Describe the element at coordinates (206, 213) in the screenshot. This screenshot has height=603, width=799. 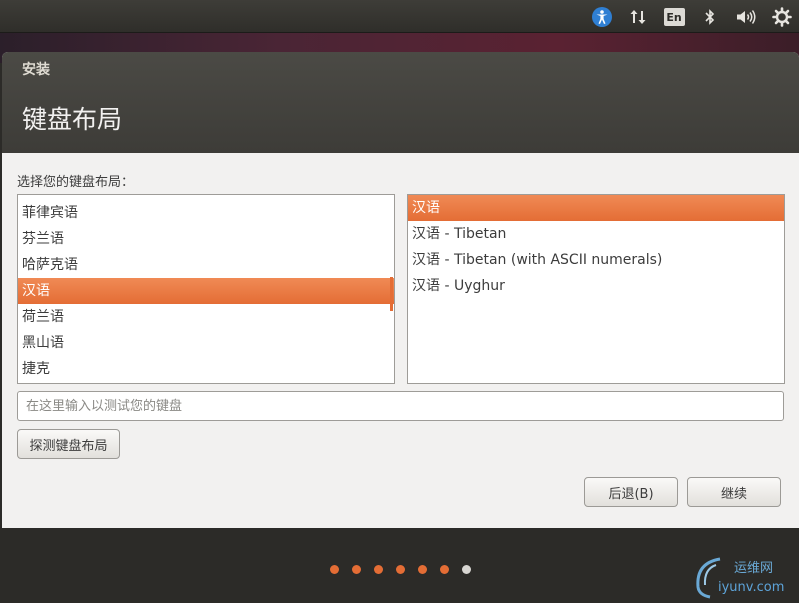
I see `layout-list-item: 菲律宾语` at that location.